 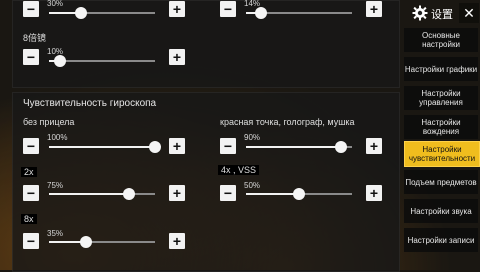 What do you see at coordinates (442, 154) in the screenshot?
I see `menu-item-sensitivity: Настройки чувствительности` at bounding box center [442, 154].